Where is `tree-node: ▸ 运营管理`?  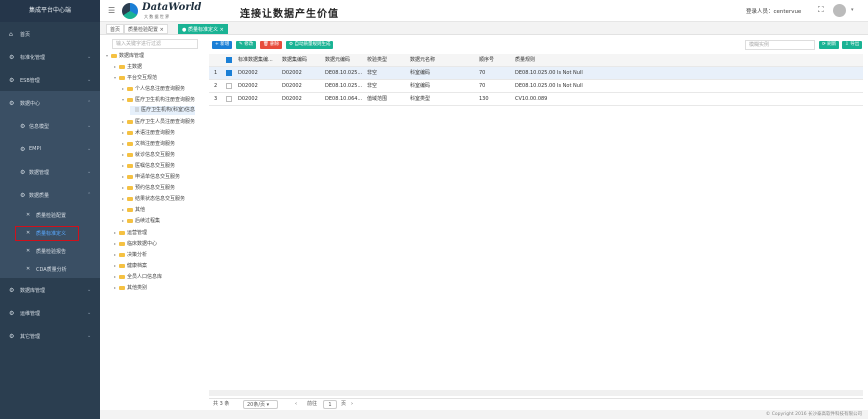
tree-node: ▸ 运营管理 is located at coordinates (130, 232).